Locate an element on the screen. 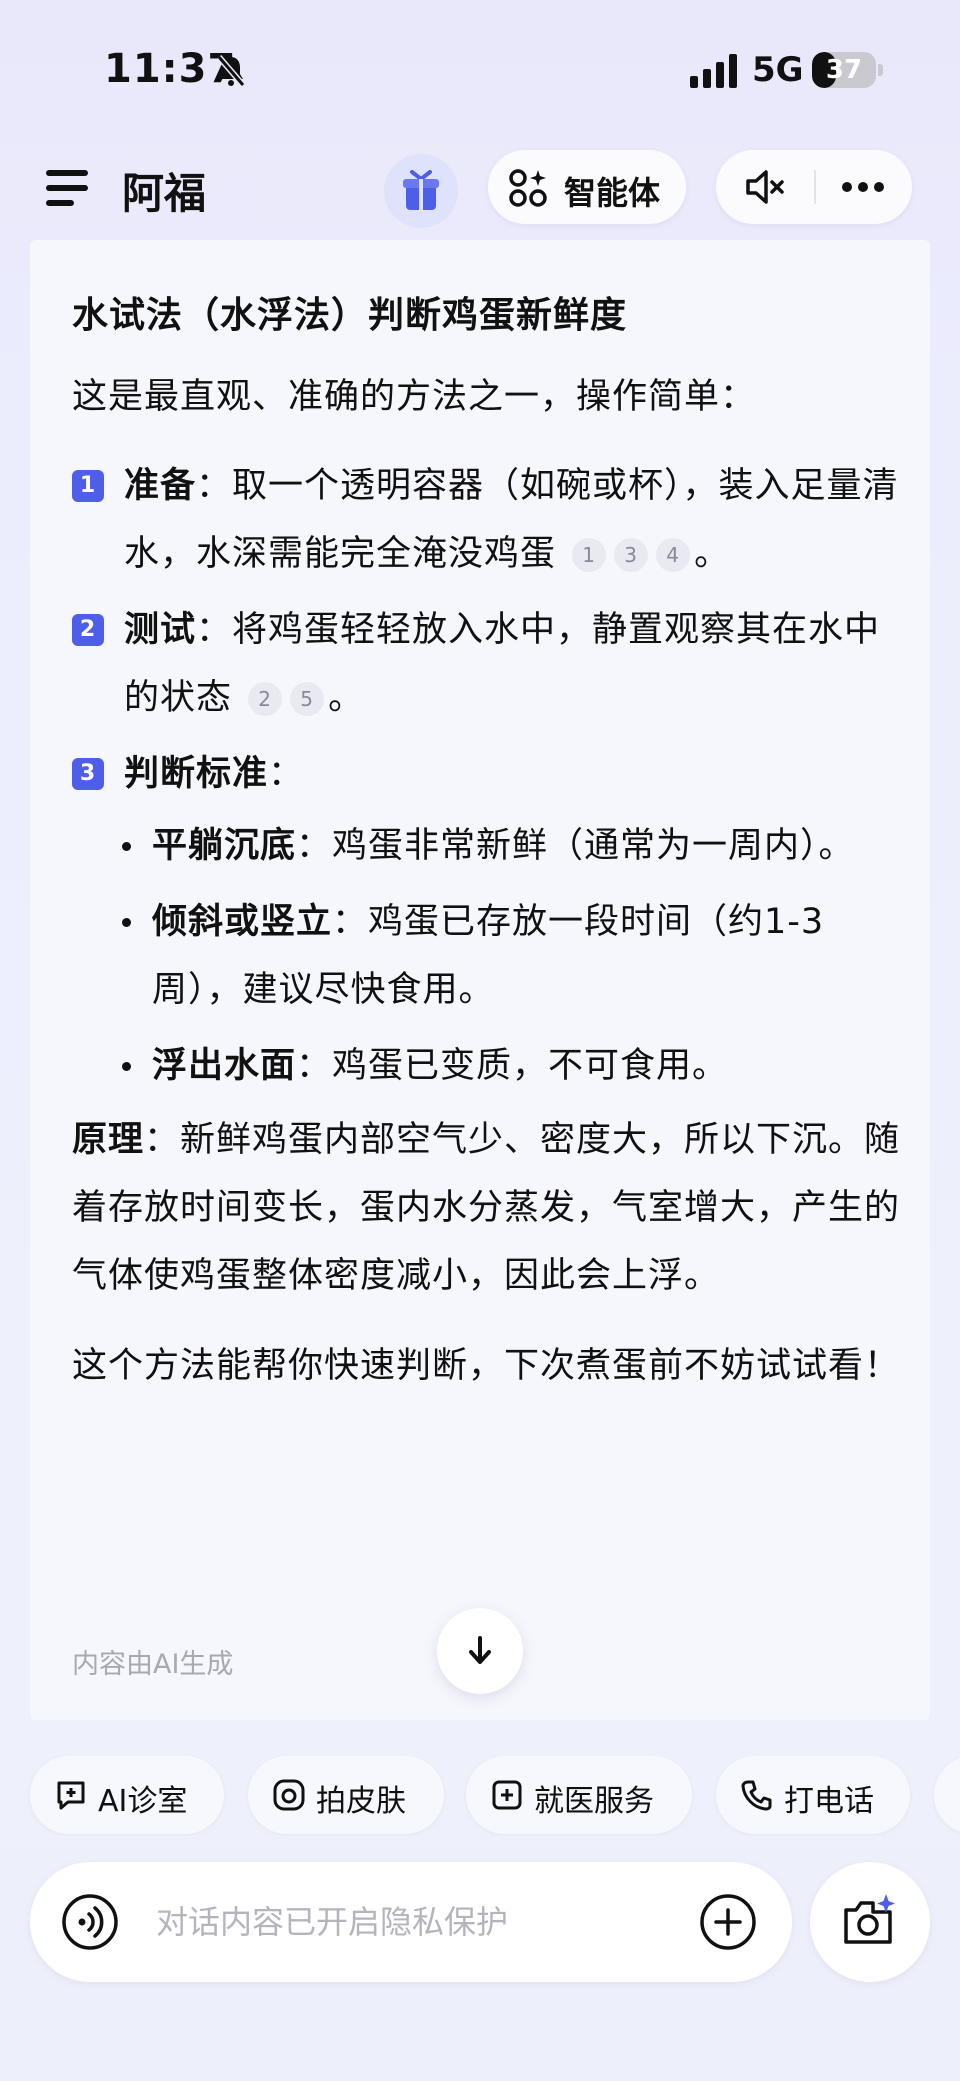 The image size is (960, 2081). arrow-down-icon is located at coordinates (480, 1650).